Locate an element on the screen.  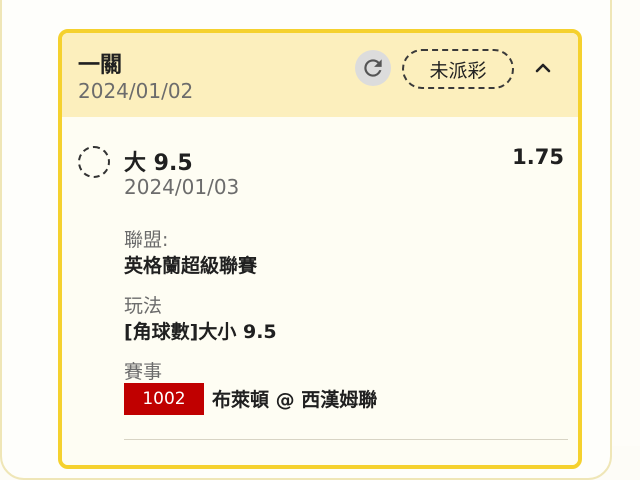
league-label: 聯盟: is located at coordinates (146, 240).